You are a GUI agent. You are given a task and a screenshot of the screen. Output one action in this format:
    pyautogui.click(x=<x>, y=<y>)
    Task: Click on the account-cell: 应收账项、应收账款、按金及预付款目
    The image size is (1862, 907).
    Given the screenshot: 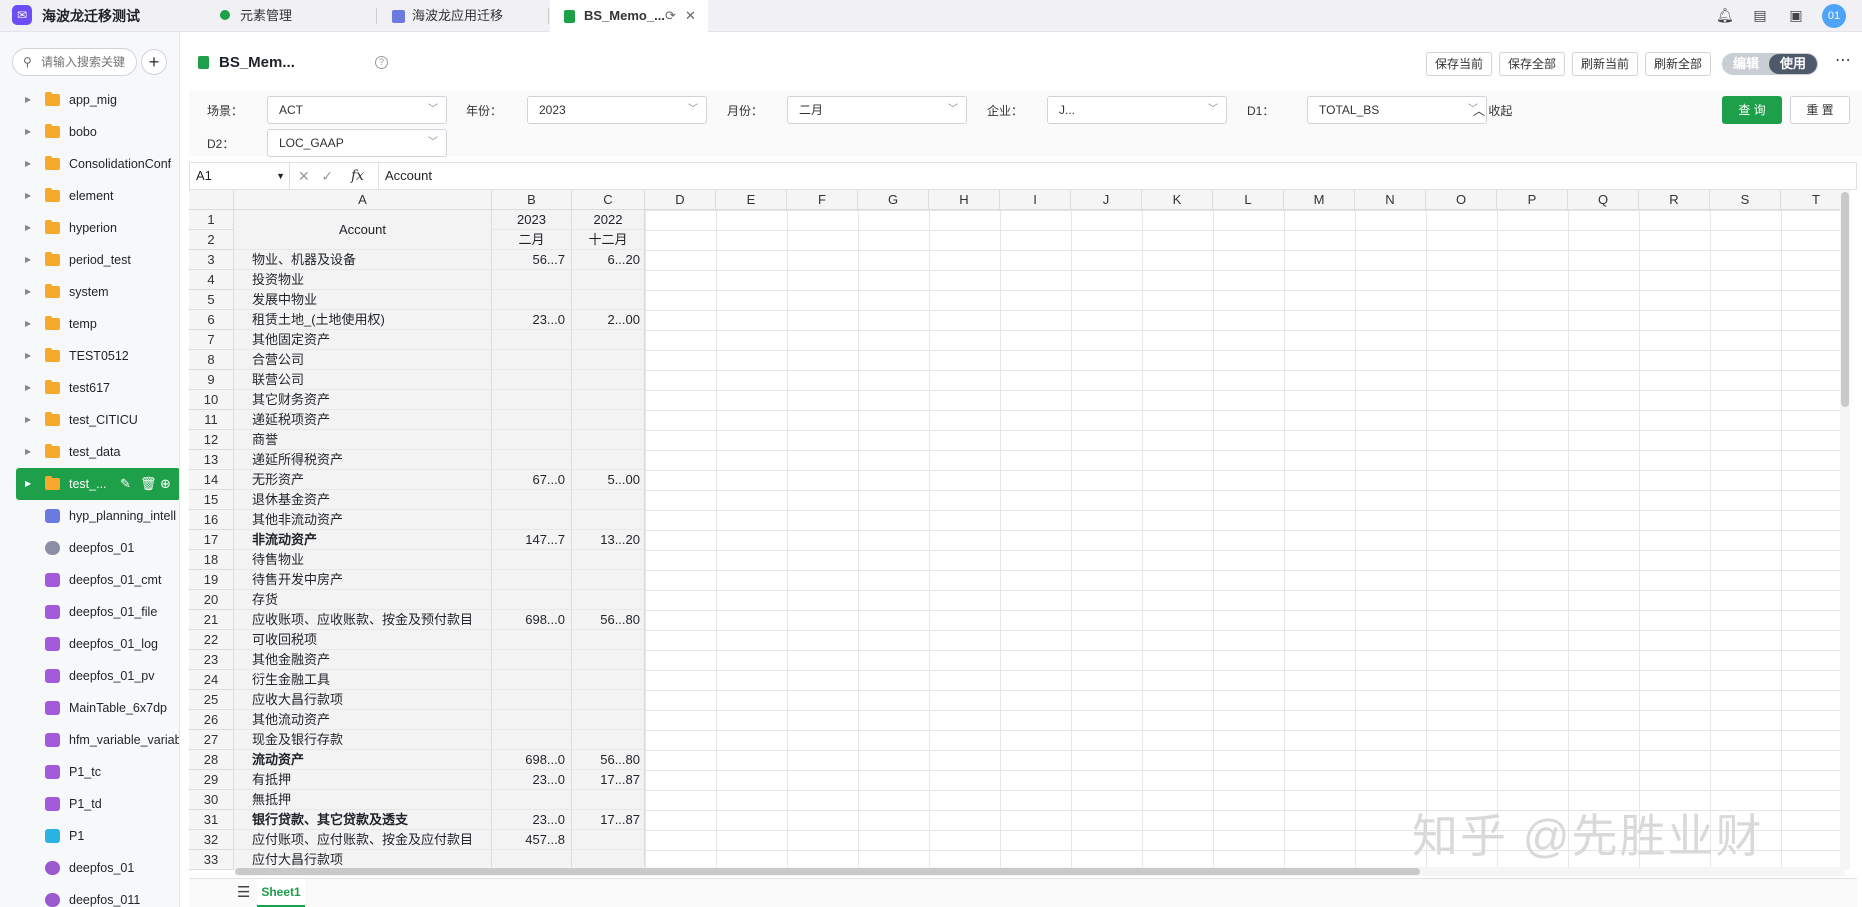 What is the action you would take?
    pyautogui.click(x=363, y=620)
    